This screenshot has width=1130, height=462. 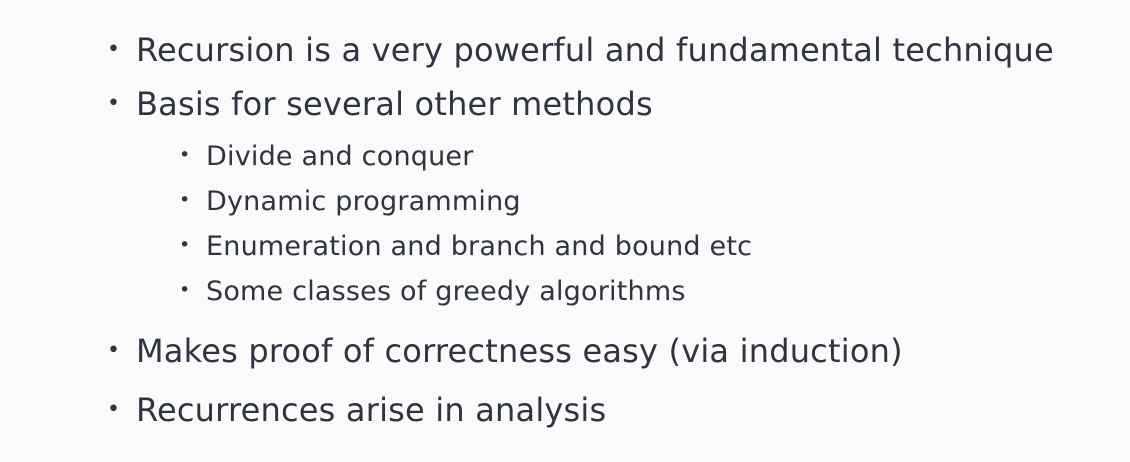 I want to click on bullet-item-basis: • Basis for several other methods, so click(x=380, y=104).